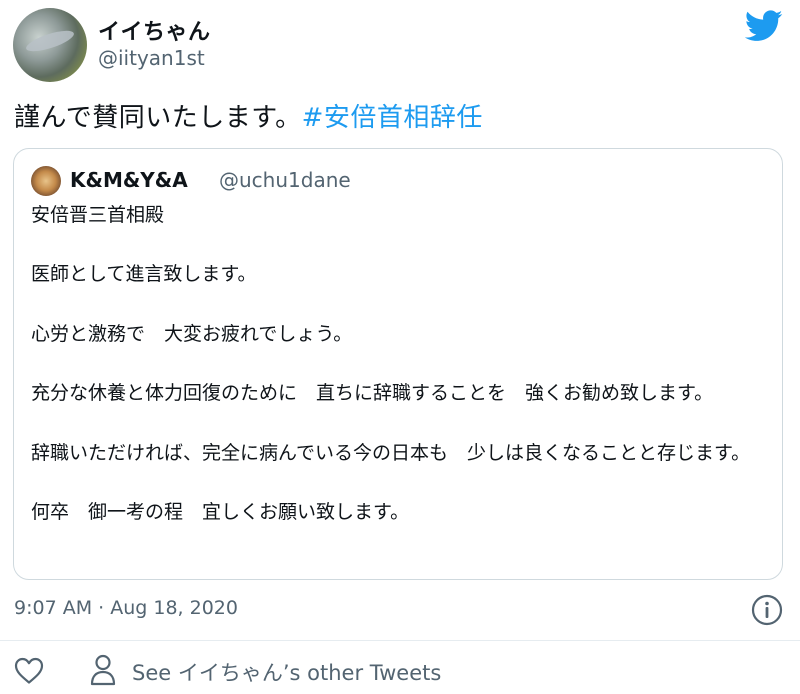  What do you see at coordinates (46, 181) in the screenshot?
I see `quoted-avatar` at bounding box center [46, 181].